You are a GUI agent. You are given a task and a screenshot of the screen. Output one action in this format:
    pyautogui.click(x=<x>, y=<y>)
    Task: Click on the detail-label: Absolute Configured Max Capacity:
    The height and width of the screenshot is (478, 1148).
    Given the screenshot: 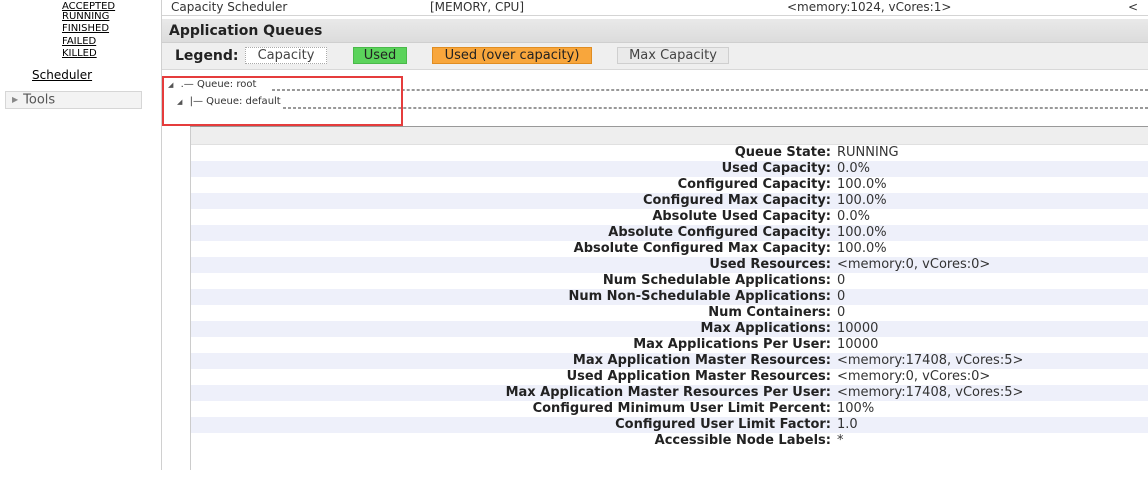 What is the action you would take?
    pyautogui.click(x=702, y=248)
    